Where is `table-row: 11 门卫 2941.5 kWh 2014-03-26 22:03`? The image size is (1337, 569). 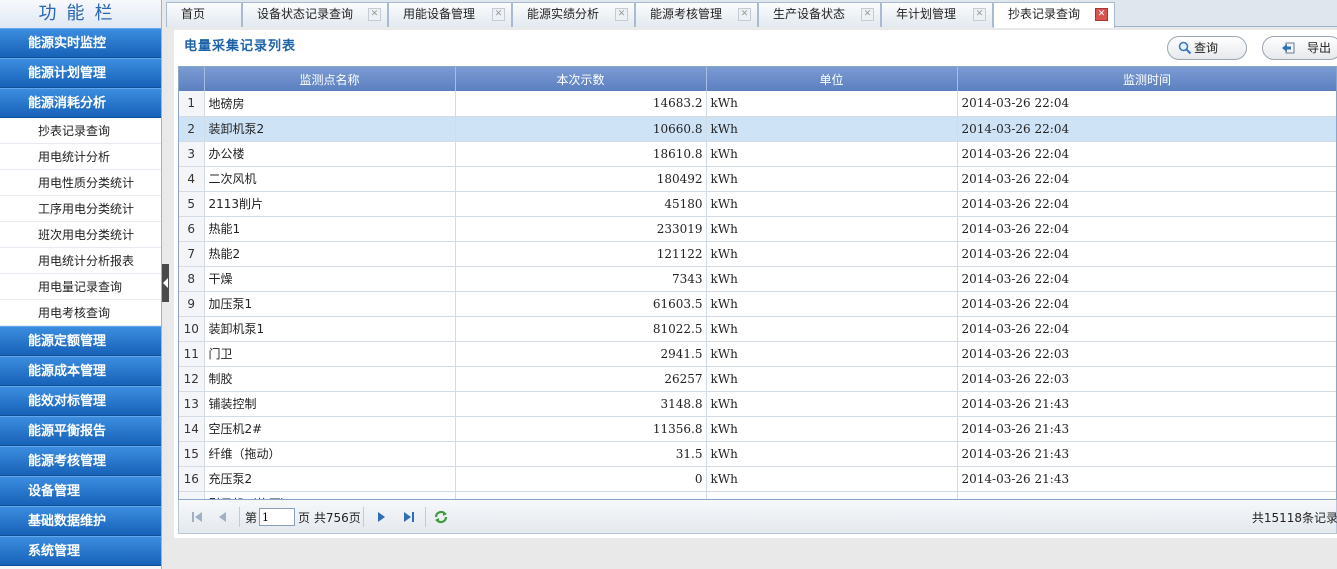 table-row: 11 门卫 2941.5 kWh 2014-03-26 22:03 is located at coordinates (757, 354).